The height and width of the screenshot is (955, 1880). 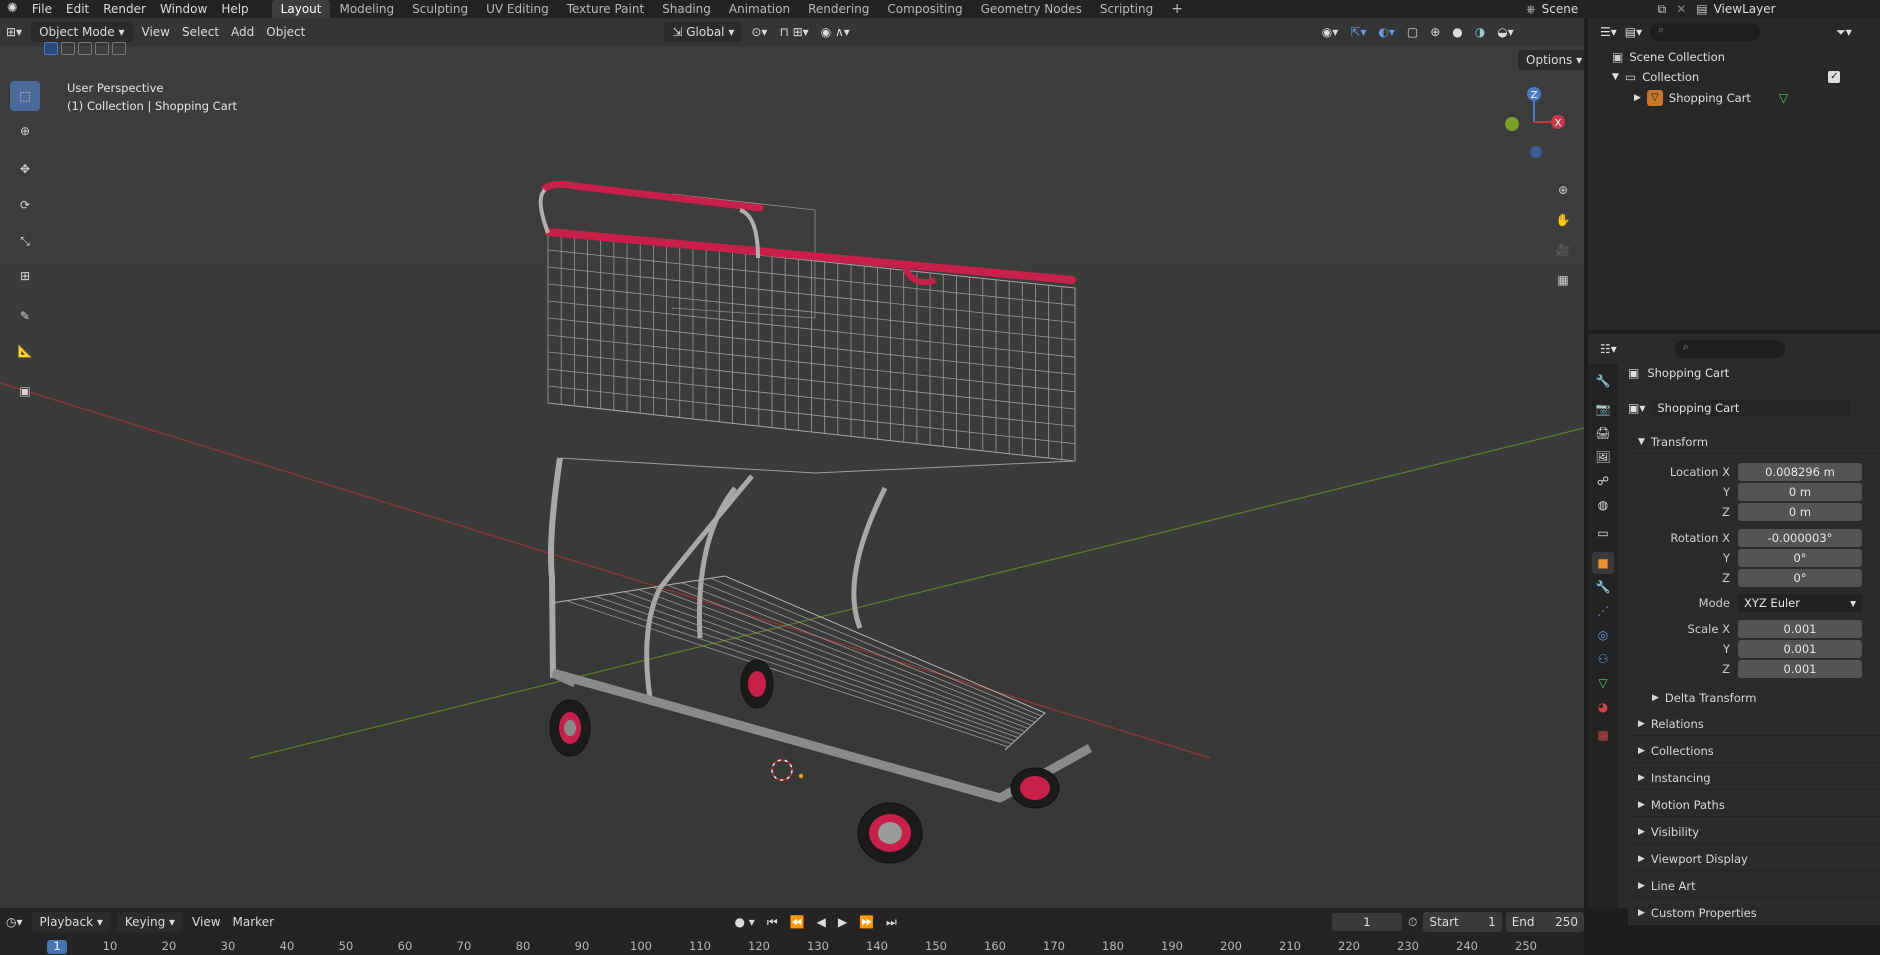 What do you see at coordinates (1751, 408) in the screenshot?
I see `object-name-value: Shopping Cart` at bounding box center [1751, 408].